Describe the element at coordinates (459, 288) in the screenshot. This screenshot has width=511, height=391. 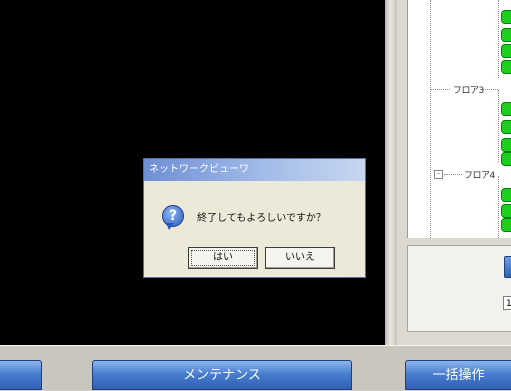
I see `control-box: 1` at that location.